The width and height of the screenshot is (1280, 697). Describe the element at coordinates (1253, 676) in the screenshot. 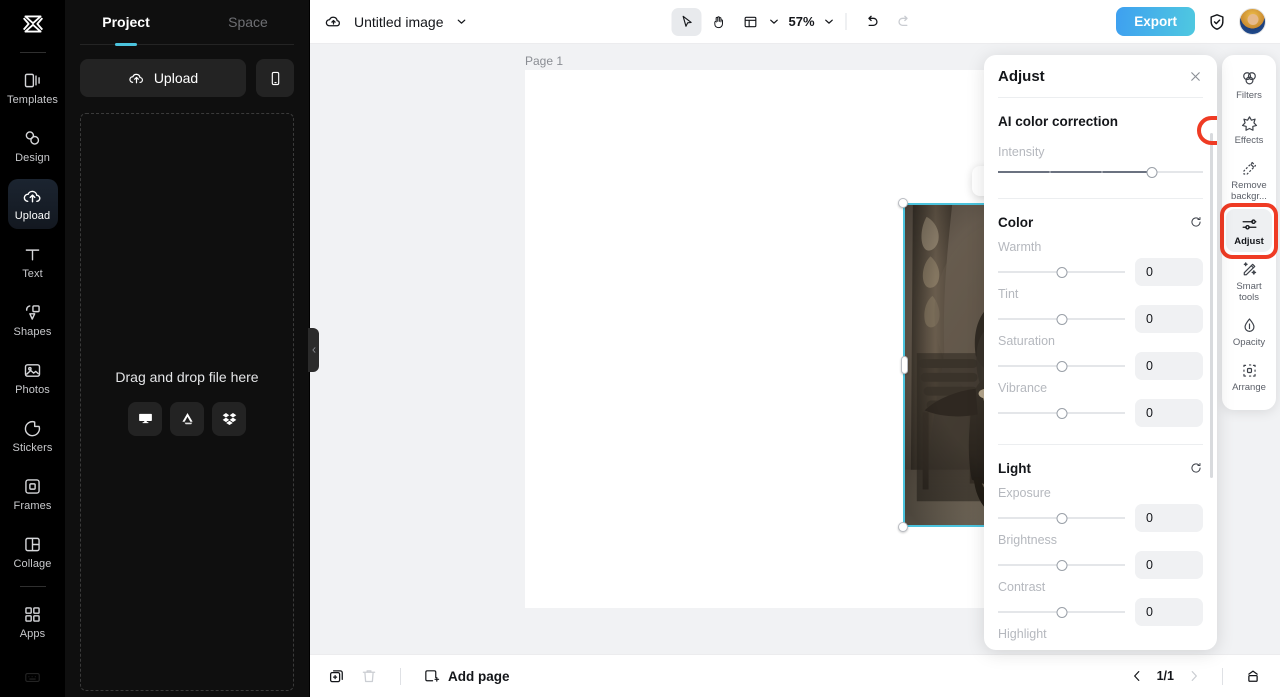

I see `pages-panel-button` at that location.